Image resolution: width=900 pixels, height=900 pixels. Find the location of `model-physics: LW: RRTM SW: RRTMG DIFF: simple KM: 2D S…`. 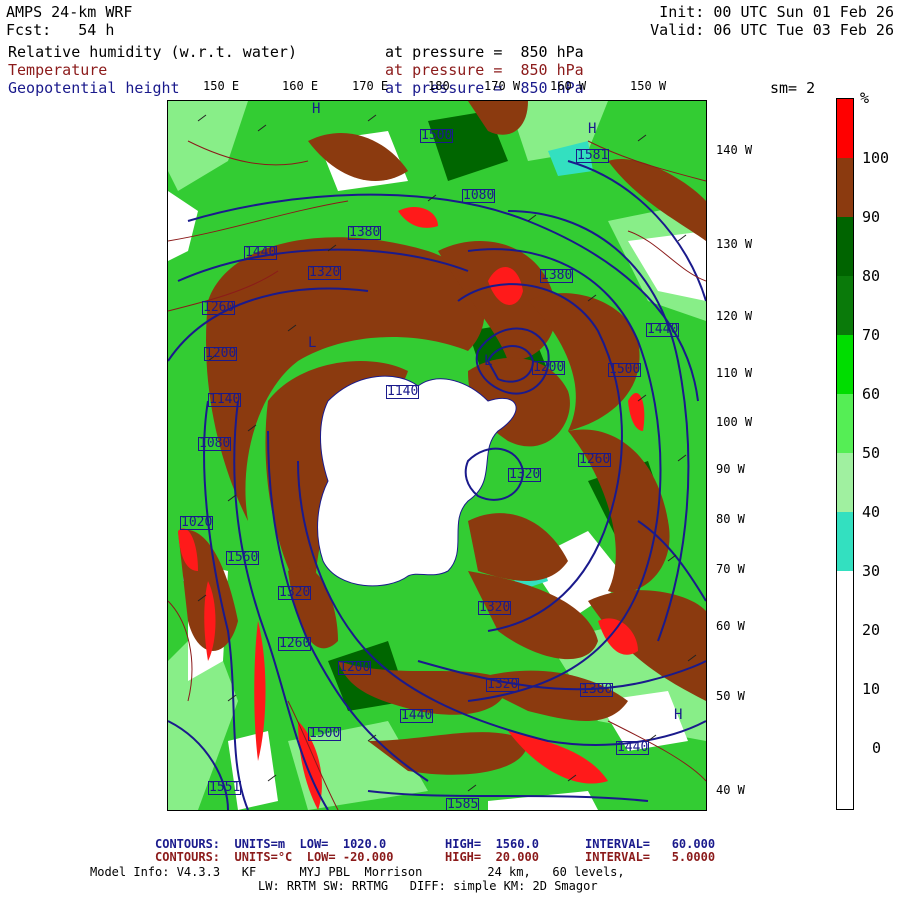

model-physics: LW: RRTM SW: RRTMG DIFF: simple KM: 2D S… is located at coordinates (428, 886).